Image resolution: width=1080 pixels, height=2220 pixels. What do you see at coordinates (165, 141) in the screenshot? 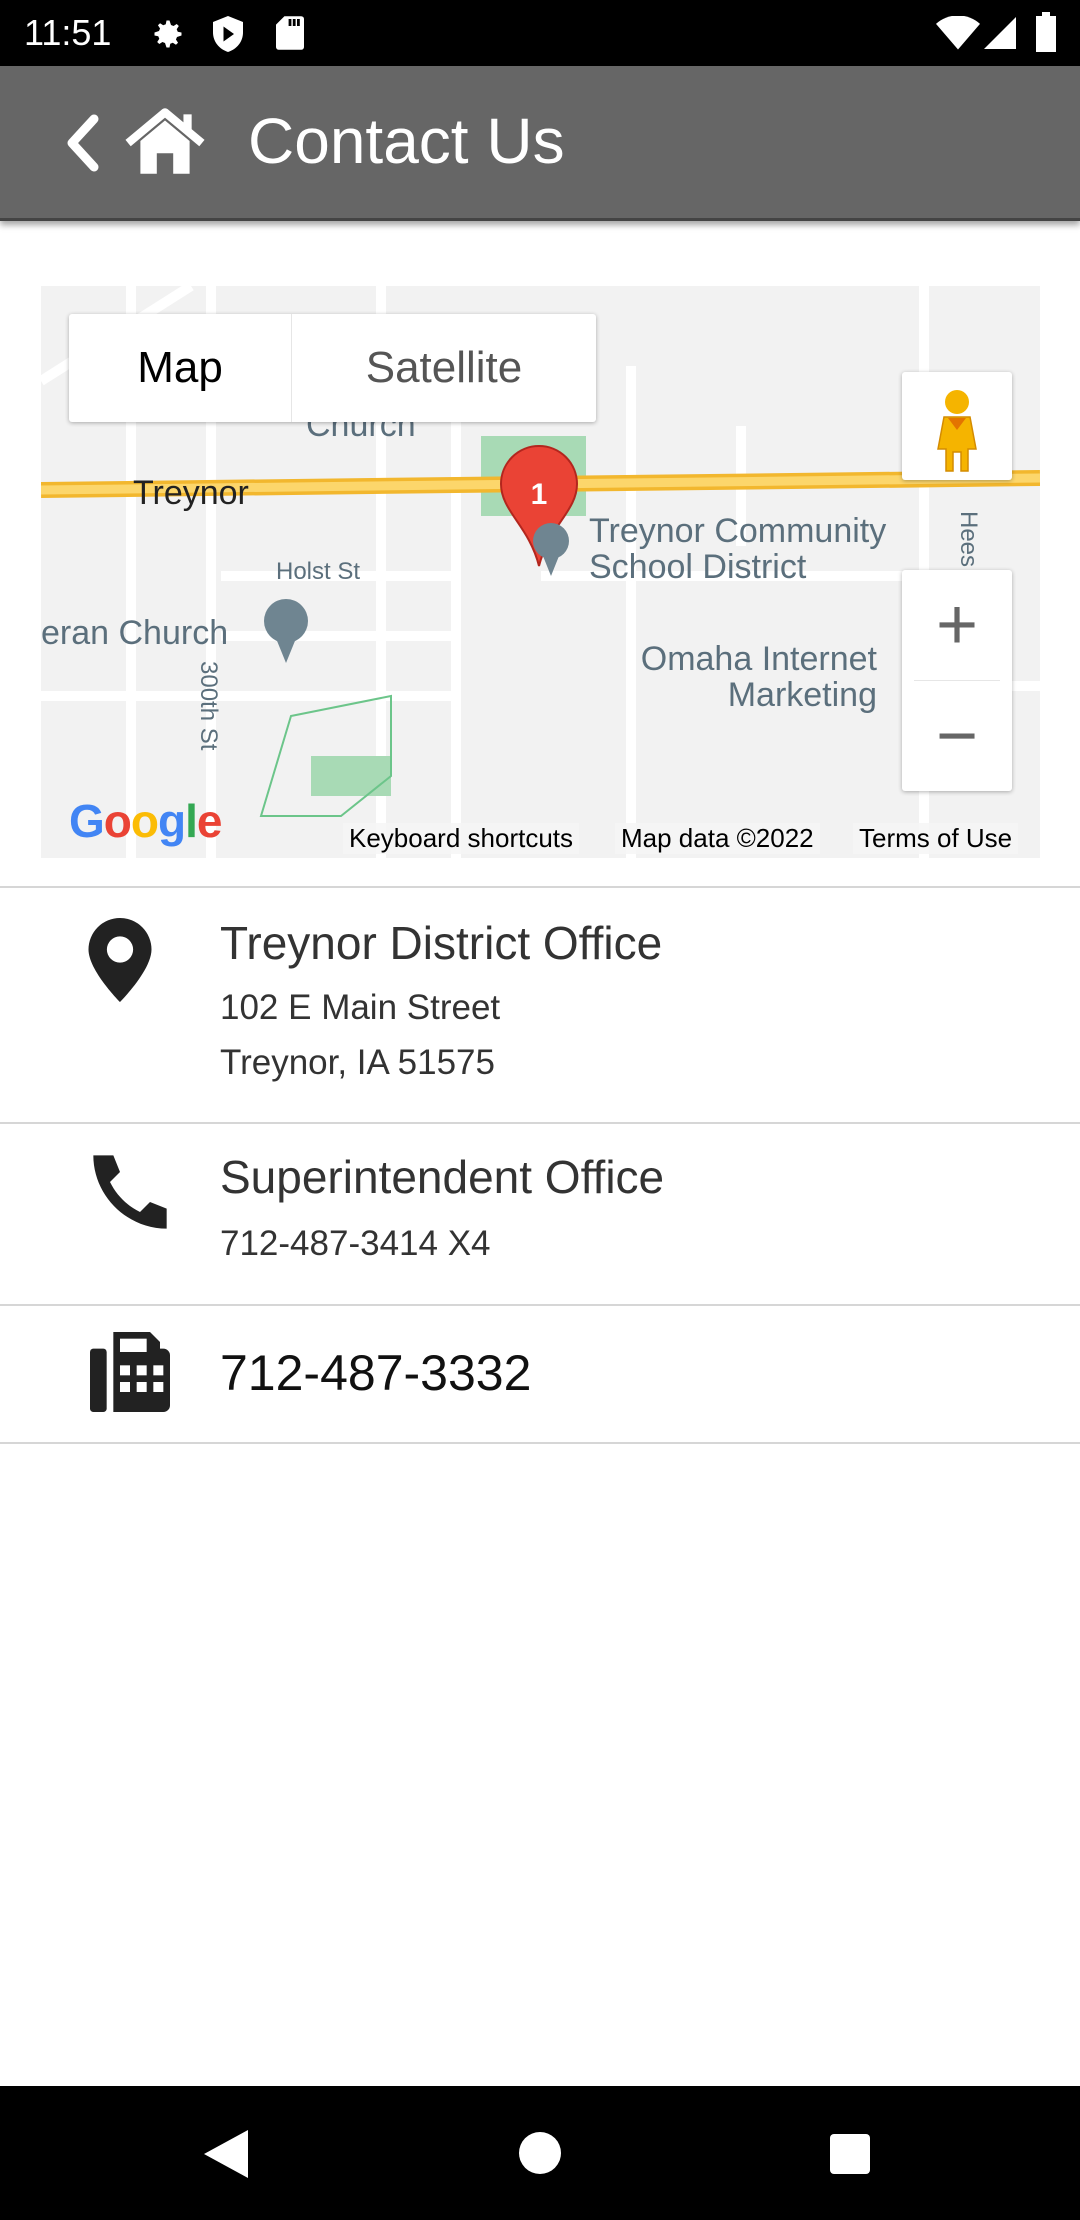
I see `home-icon` at bounding box center [165, 141].